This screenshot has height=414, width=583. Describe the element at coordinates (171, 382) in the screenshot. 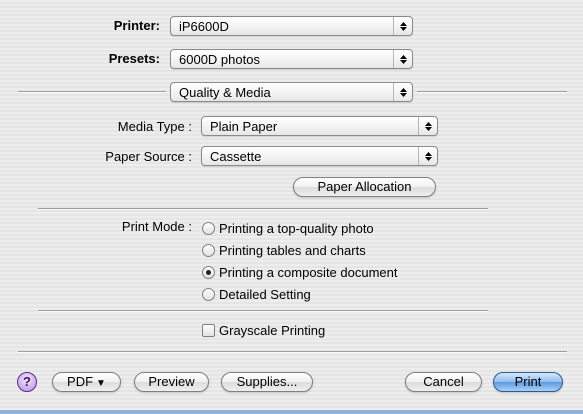

I see `preview-button: Preview` at that location.